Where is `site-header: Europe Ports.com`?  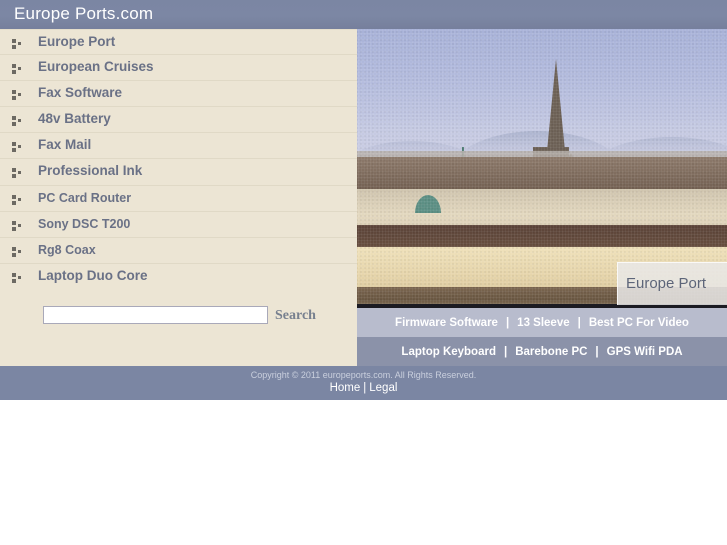
site-header: Europe Ports.com is located at coordinates (363, 14).